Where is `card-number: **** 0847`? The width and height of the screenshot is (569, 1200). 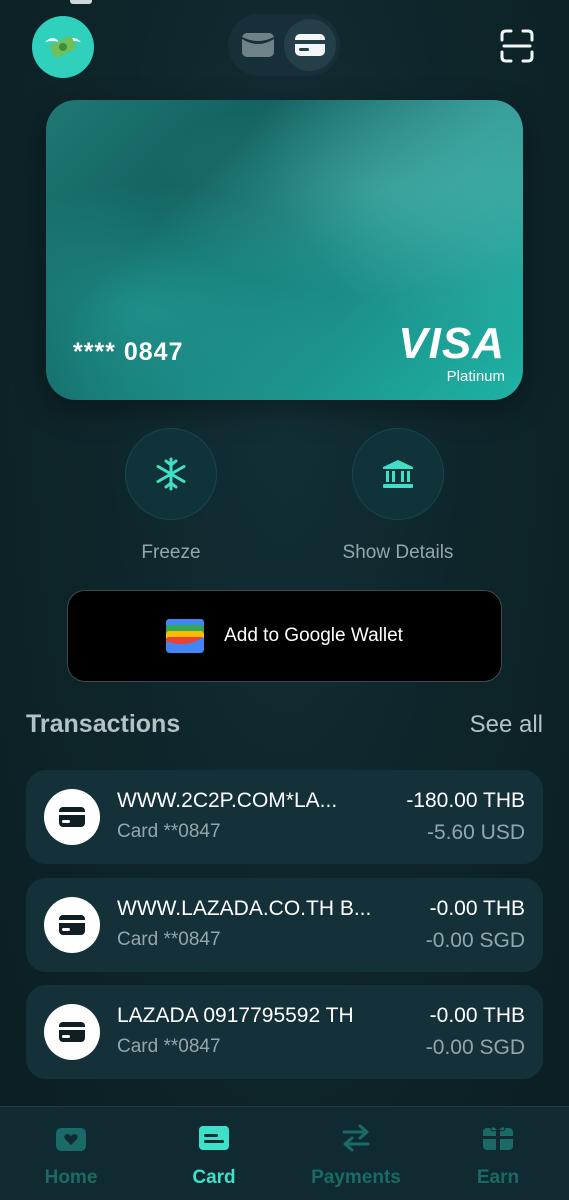 card-number: **** 0847 is located at coordinates (128, 352).